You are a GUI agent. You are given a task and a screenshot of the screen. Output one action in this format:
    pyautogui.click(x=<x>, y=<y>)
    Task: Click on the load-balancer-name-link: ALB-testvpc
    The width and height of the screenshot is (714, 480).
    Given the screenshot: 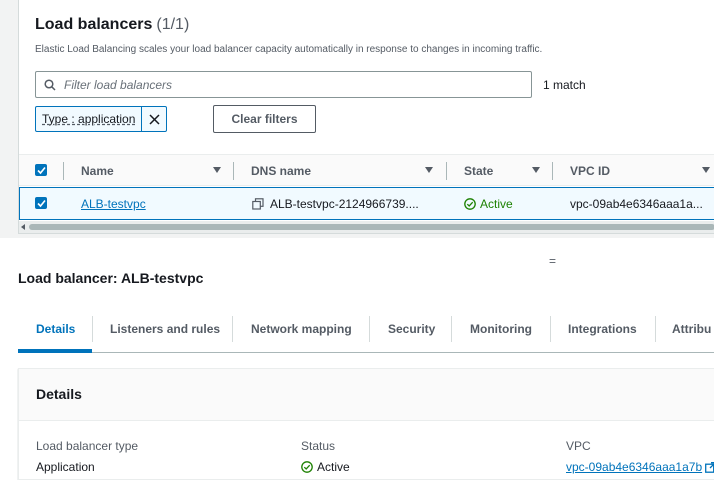 What is the action you would take?
    pyautogui.click(x=113, y=204)
    